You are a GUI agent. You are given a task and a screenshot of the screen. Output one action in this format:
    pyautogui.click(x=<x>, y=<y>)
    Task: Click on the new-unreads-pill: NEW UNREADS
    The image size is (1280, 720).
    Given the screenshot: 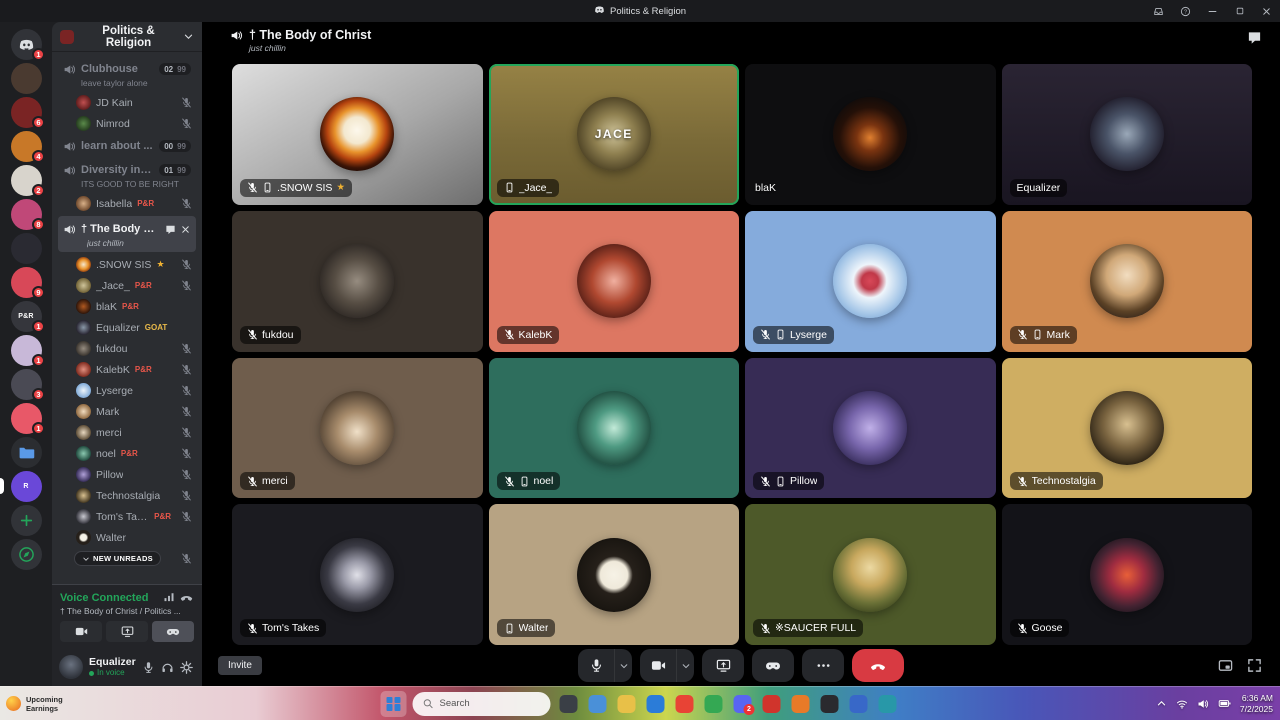 What is the action you would take?
    pyautogui.click(x=117, y=558)
    